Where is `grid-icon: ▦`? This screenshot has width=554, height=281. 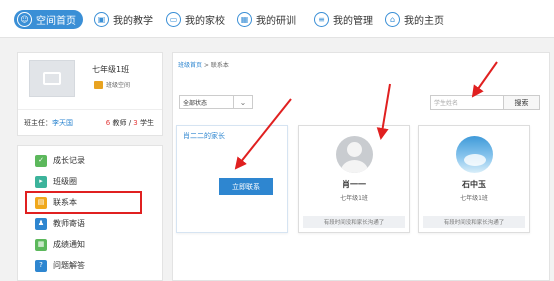
grid-icon: ▦ is located at coordinates (244, 19).